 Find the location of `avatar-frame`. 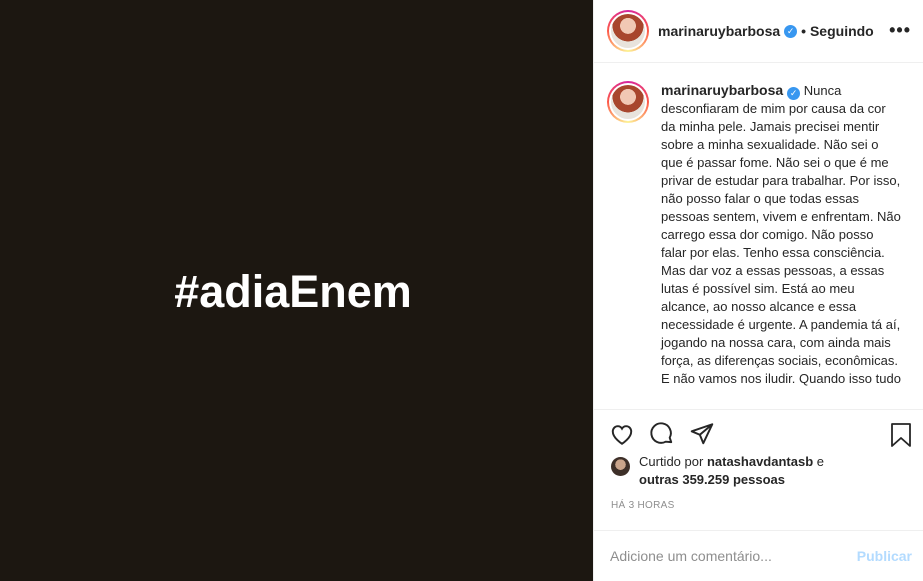

avatar-frame is located at coordinates (628, 31).